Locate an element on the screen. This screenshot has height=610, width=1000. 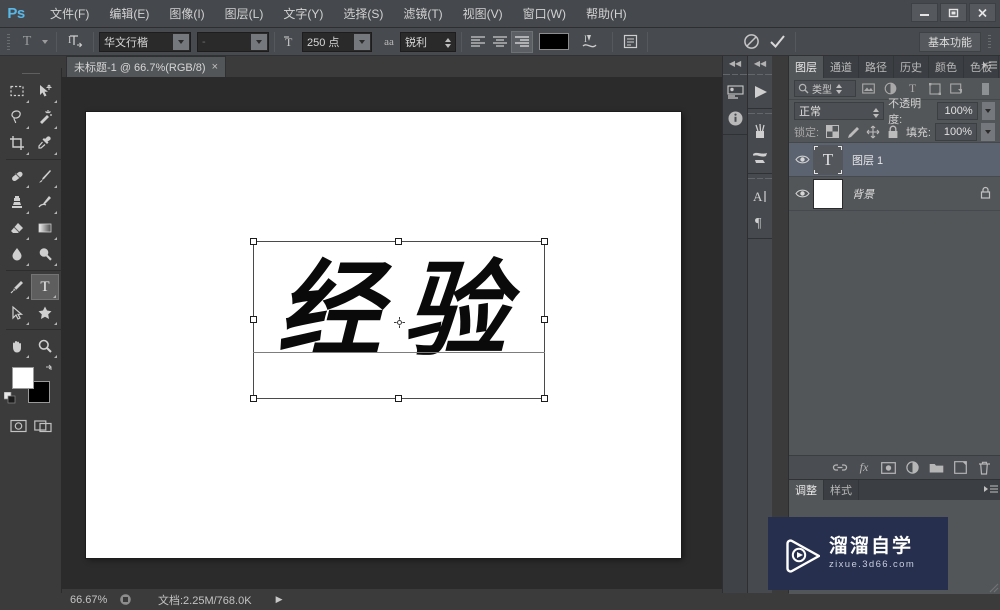
menu-image: 图像(I) is located at coordinates (186, 14).